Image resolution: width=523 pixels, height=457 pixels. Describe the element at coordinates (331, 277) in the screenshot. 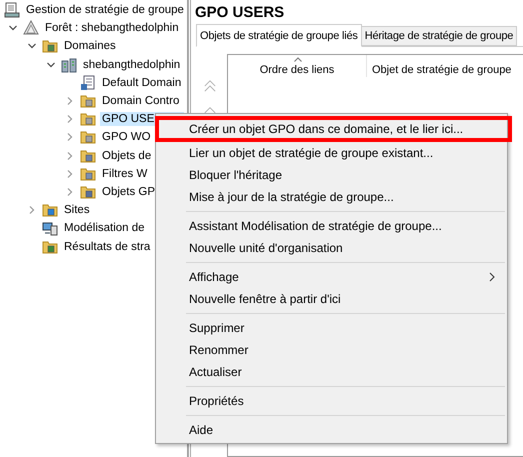

I see `menu-item: Affichage` at that location.